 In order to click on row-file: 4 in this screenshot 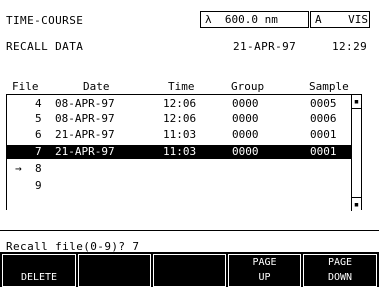, I will do `click(38, 103)`.